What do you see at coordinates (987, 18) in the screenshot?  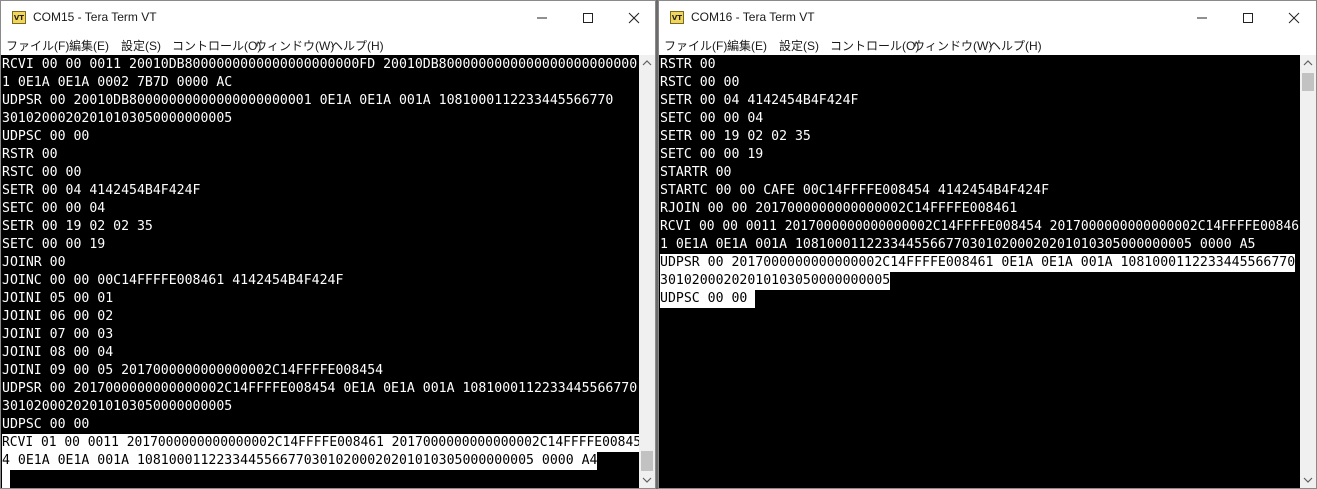 I see `title-bar: VT COM16 - Tera Term VT` at bounding box center [987, 18].